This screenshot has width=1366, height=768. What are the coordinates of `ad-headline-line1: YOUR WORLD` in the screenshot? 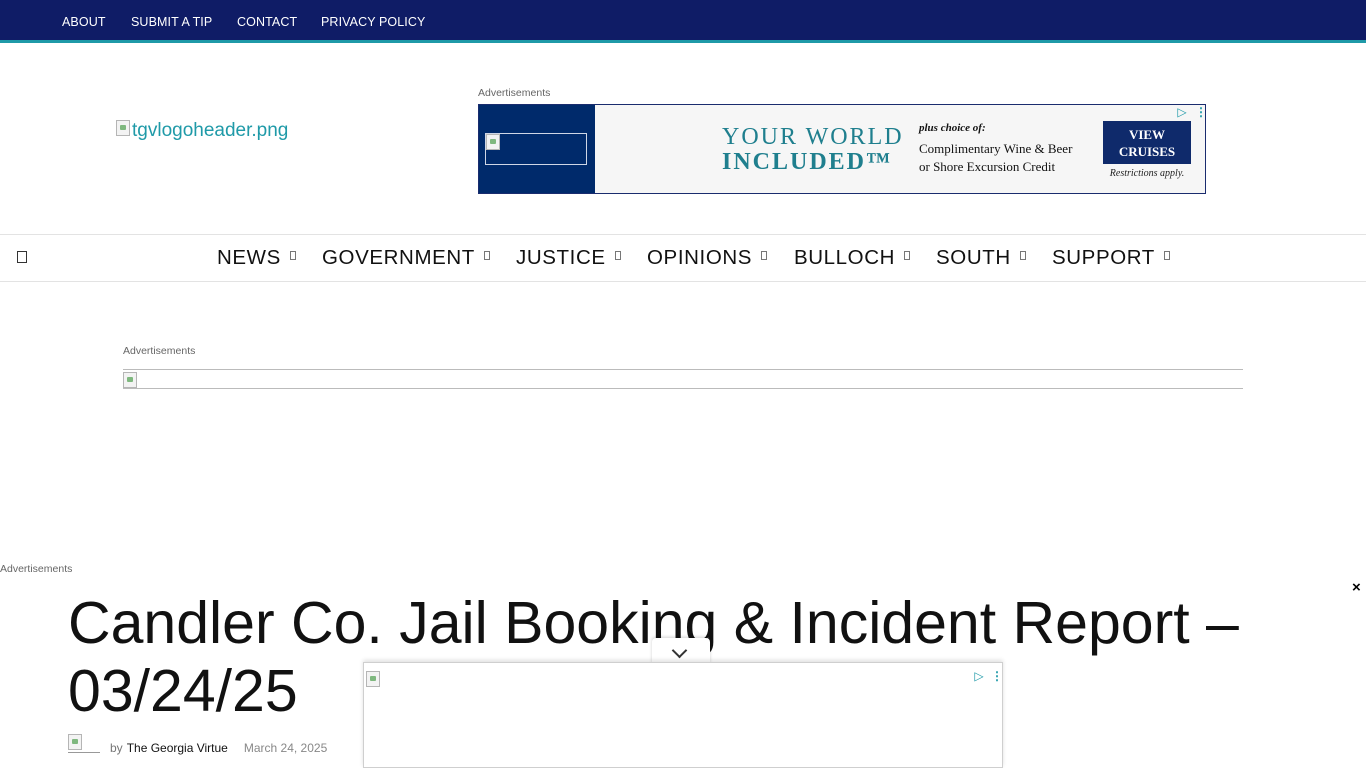 It's located at (813, 137).